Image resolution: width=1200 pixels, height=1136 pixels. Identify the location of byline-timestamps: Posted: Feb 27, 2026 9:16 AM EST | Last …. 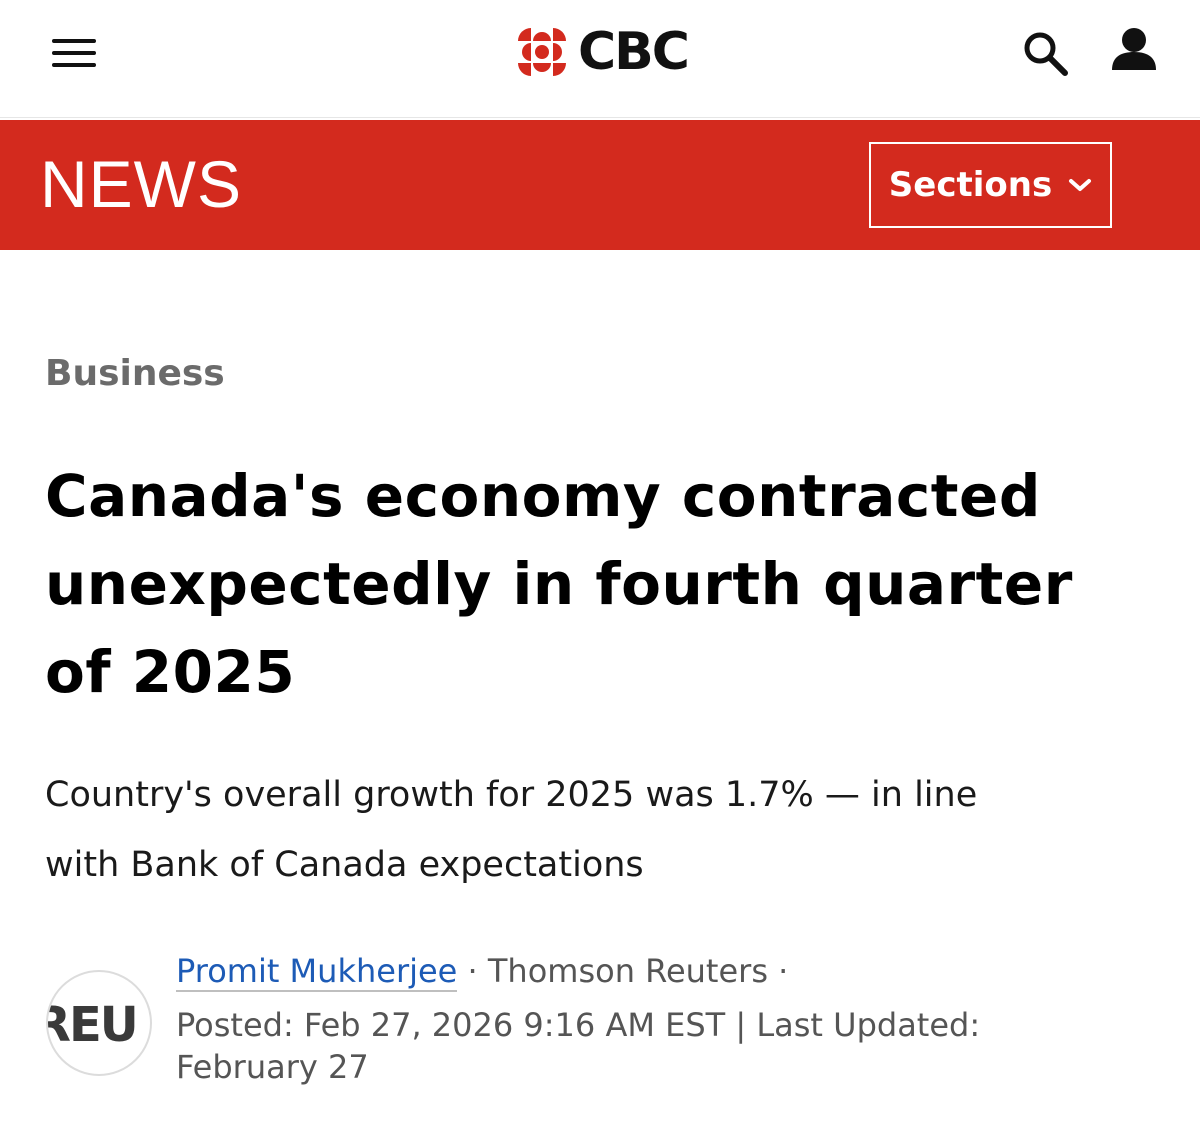
(666, 1046).